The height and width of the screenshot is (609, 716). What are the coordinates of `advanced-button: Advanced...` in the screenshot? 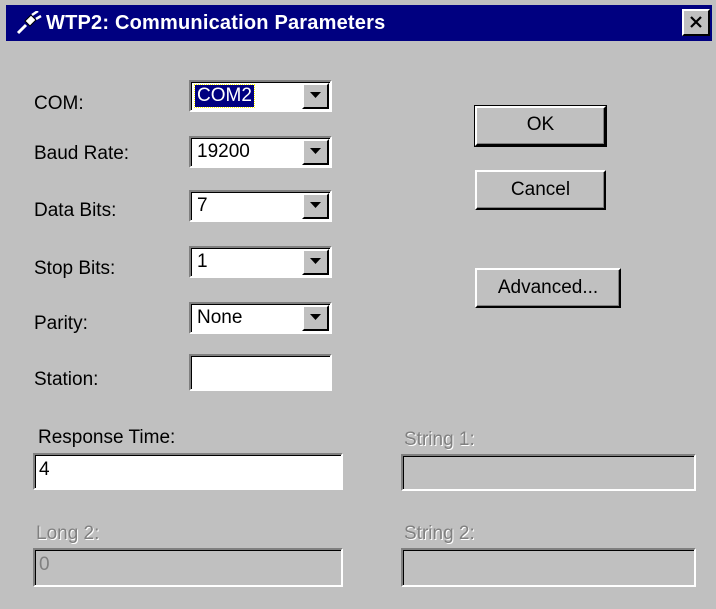 It's located at (548, 288).